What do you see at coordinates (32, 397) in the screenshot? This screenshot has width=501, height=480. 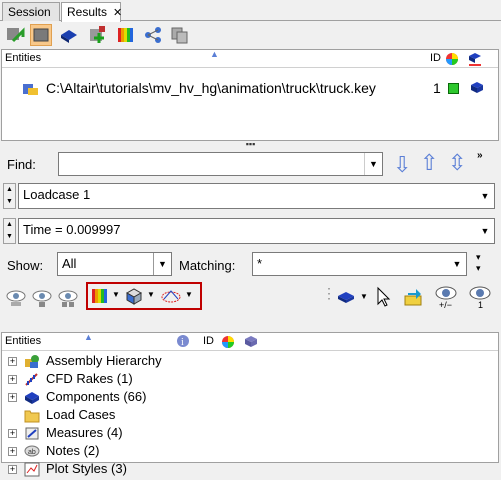 I see `component-icon` at bounding box center [32, 397].